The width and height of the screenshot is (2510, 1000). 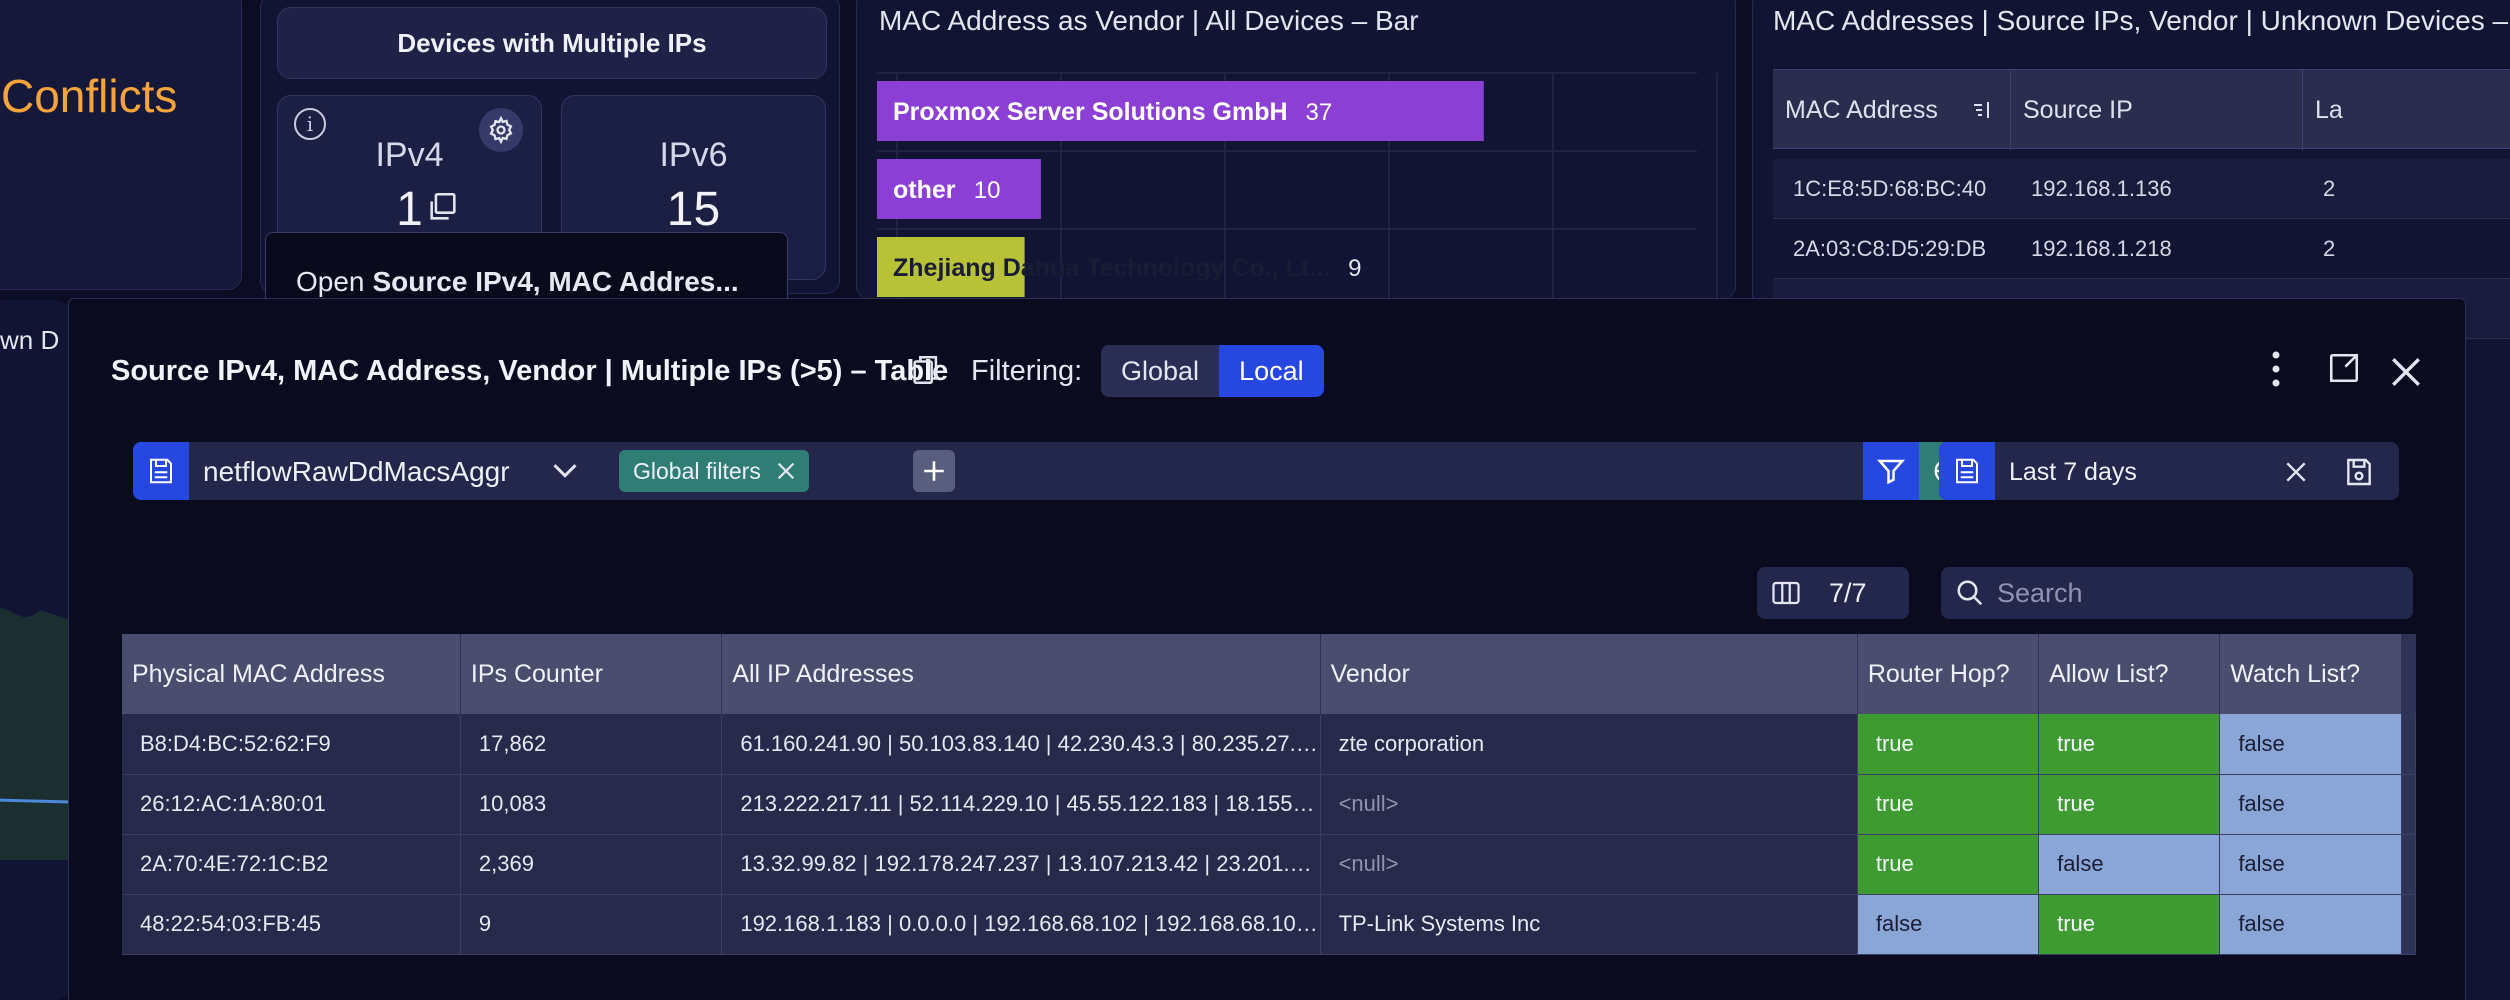 I want to click on funnel-icon, so click(x=1891, y=472).